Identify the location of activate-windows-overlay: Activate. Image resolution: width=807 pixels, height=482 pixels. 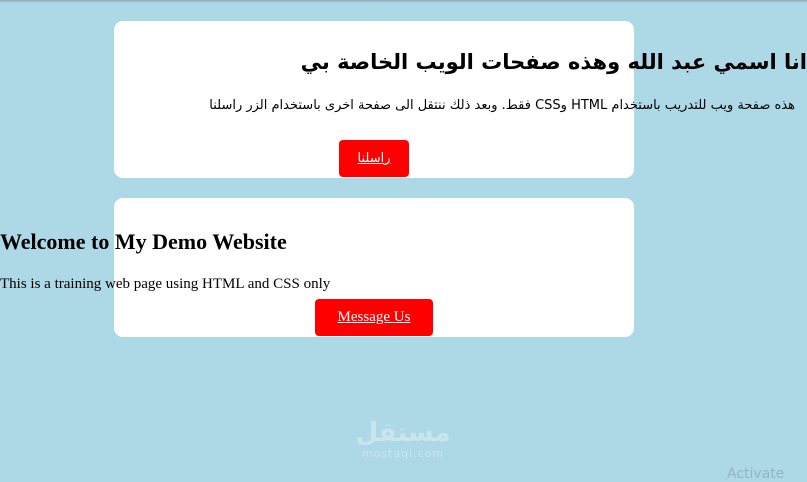
(756, 474).